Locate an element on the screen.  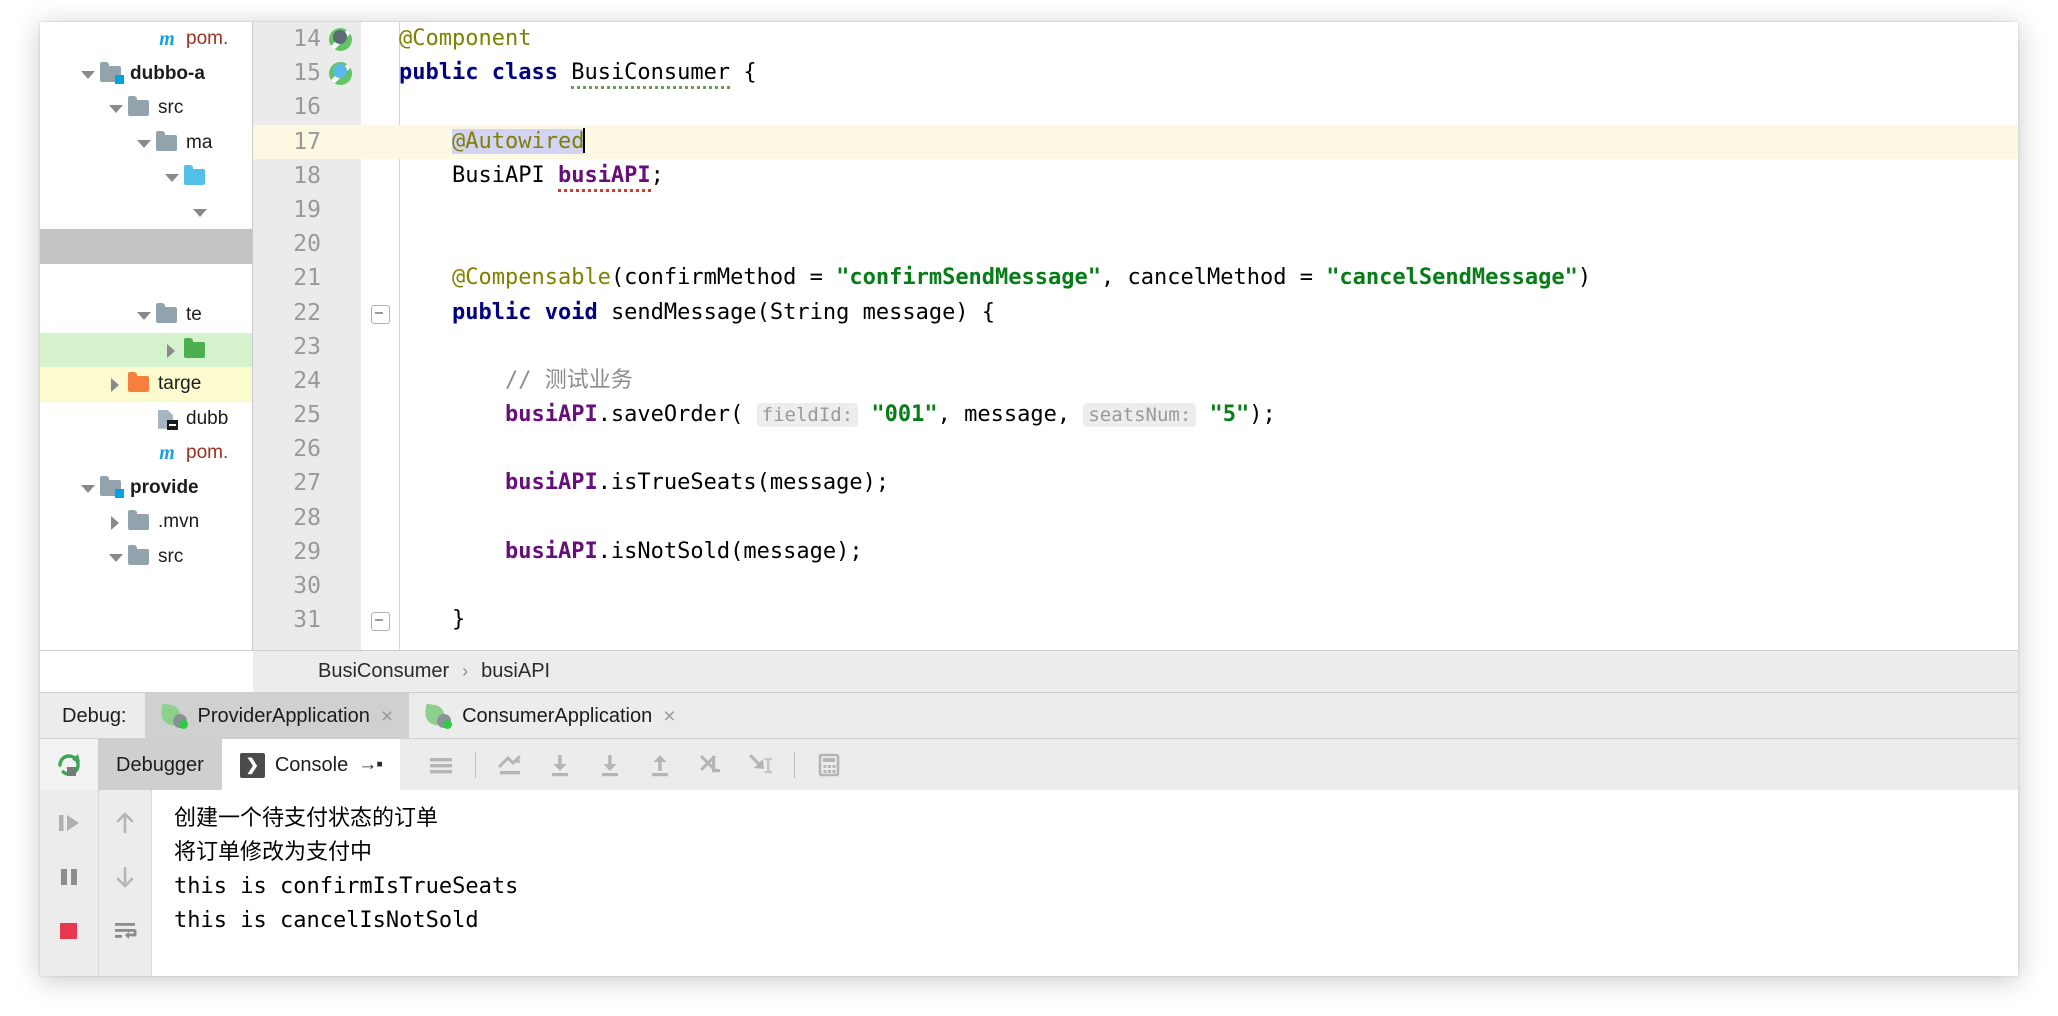
line-number: 27 is located at coordinates (307, 483).